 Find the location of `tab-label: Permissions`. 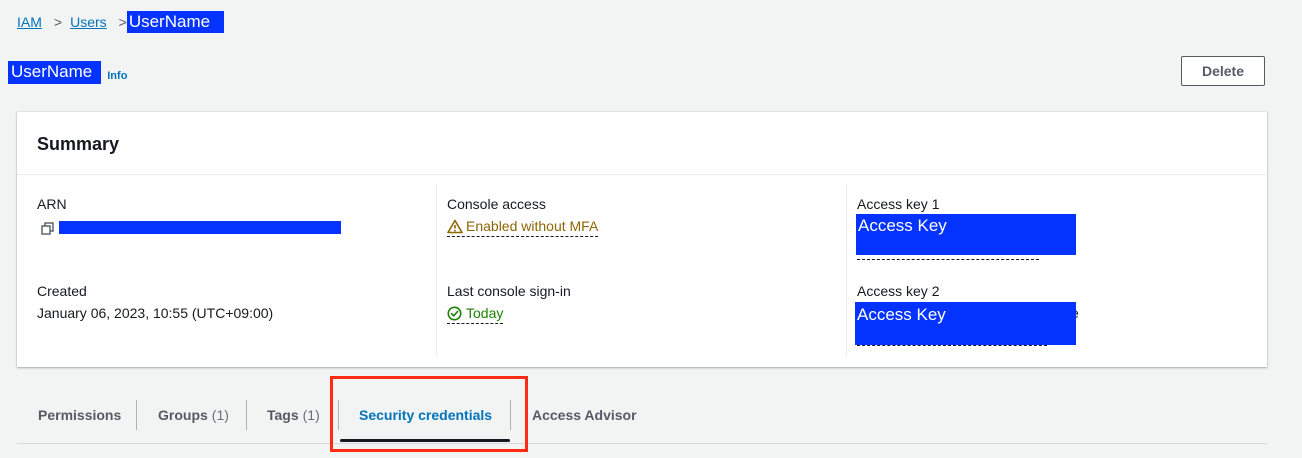

tab-label: Permissions is located at coordinates (80, 414).